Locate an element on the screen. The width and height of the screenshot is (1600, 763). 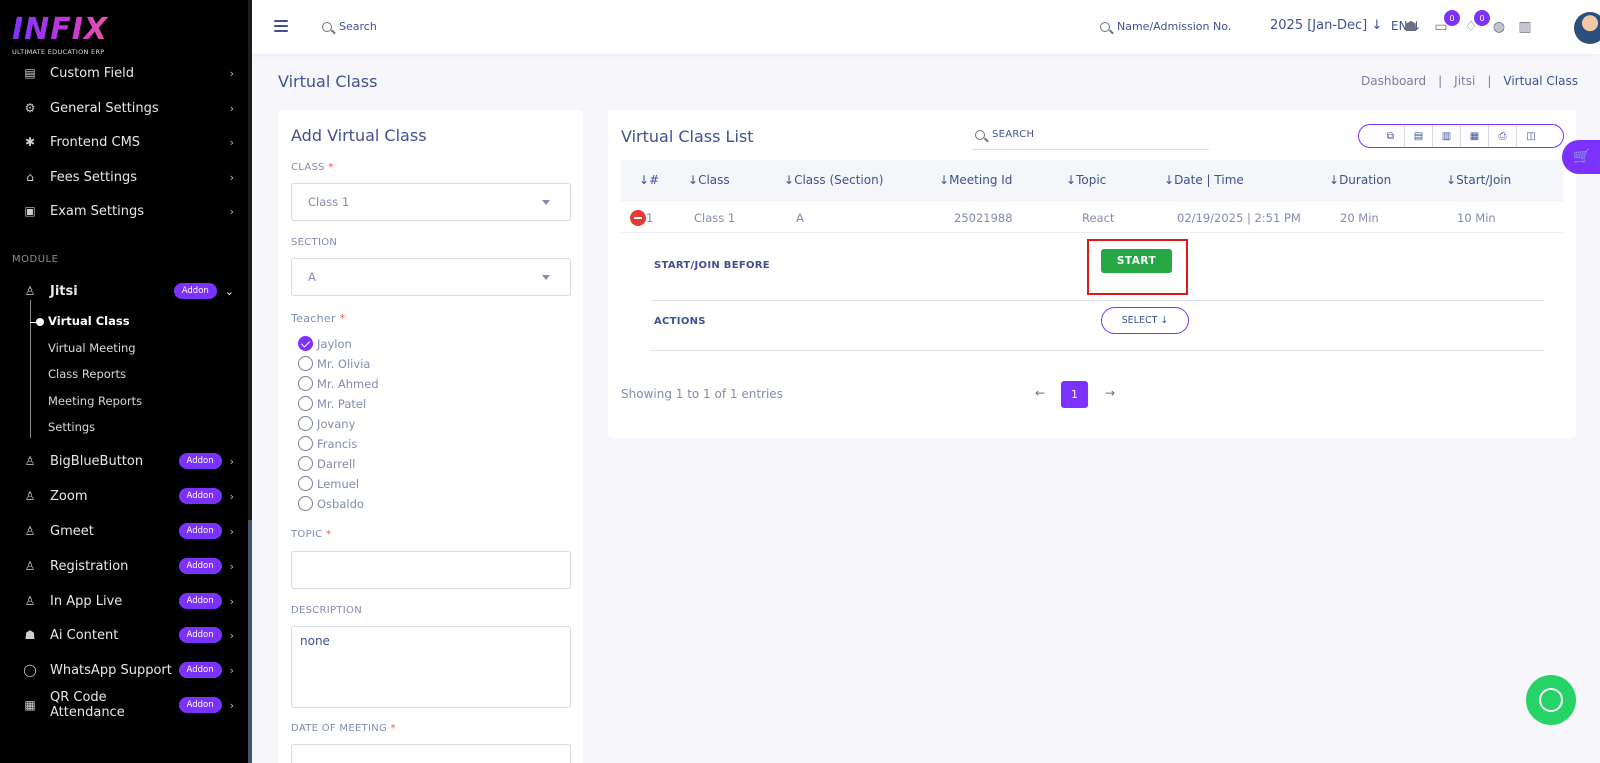
description-textarea: none is located at coordinates (431, 667).